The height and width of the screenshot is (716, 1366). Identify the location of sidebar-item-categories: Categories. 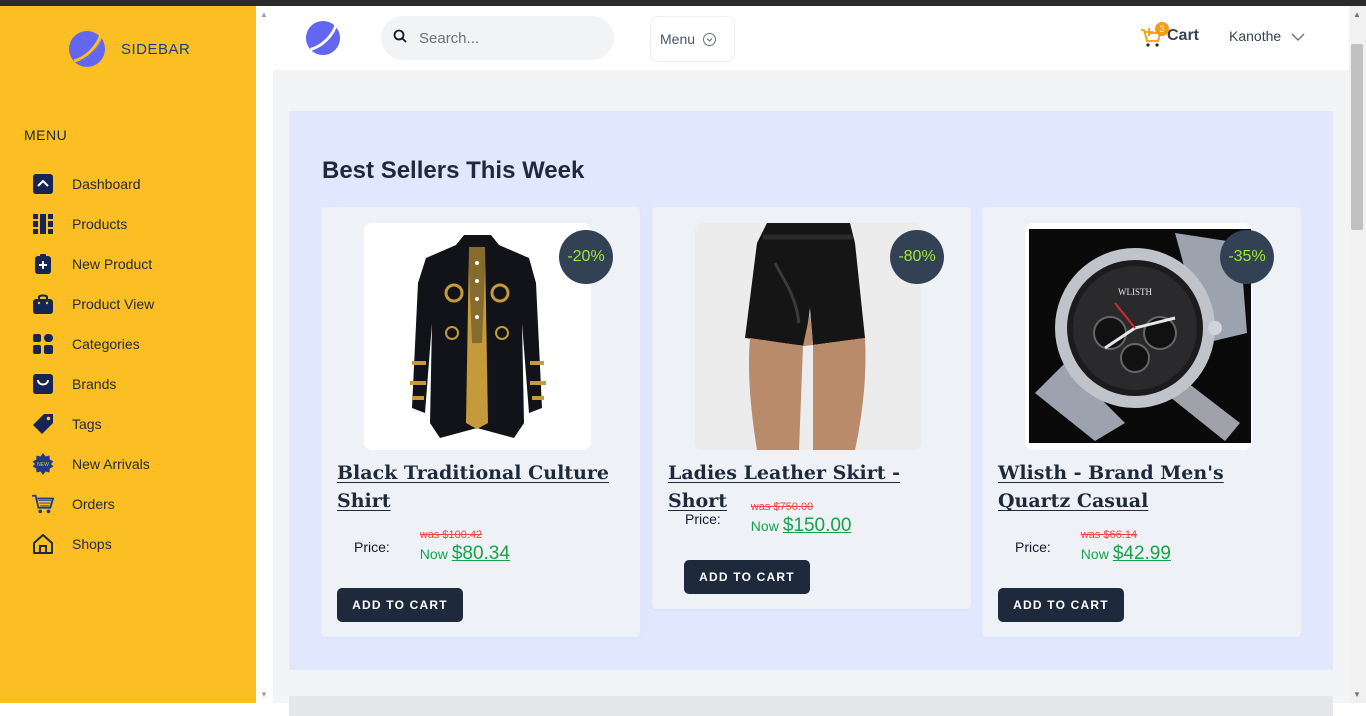
(93, 344).